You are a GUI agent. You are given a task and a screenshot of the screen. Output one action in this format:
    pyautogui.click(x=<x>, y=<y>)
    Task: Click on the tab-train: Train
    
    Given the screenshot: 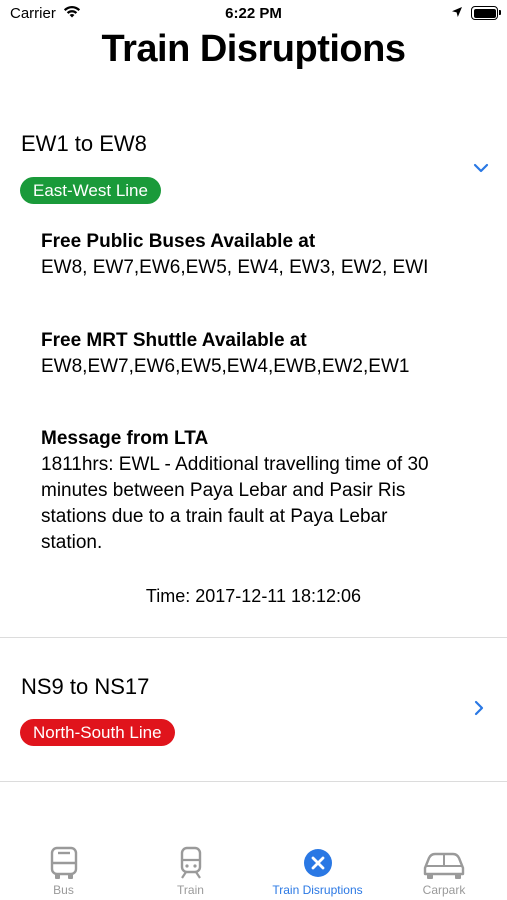 What is the action you would take?
    pyautogui.click(x=190, y=864)
    